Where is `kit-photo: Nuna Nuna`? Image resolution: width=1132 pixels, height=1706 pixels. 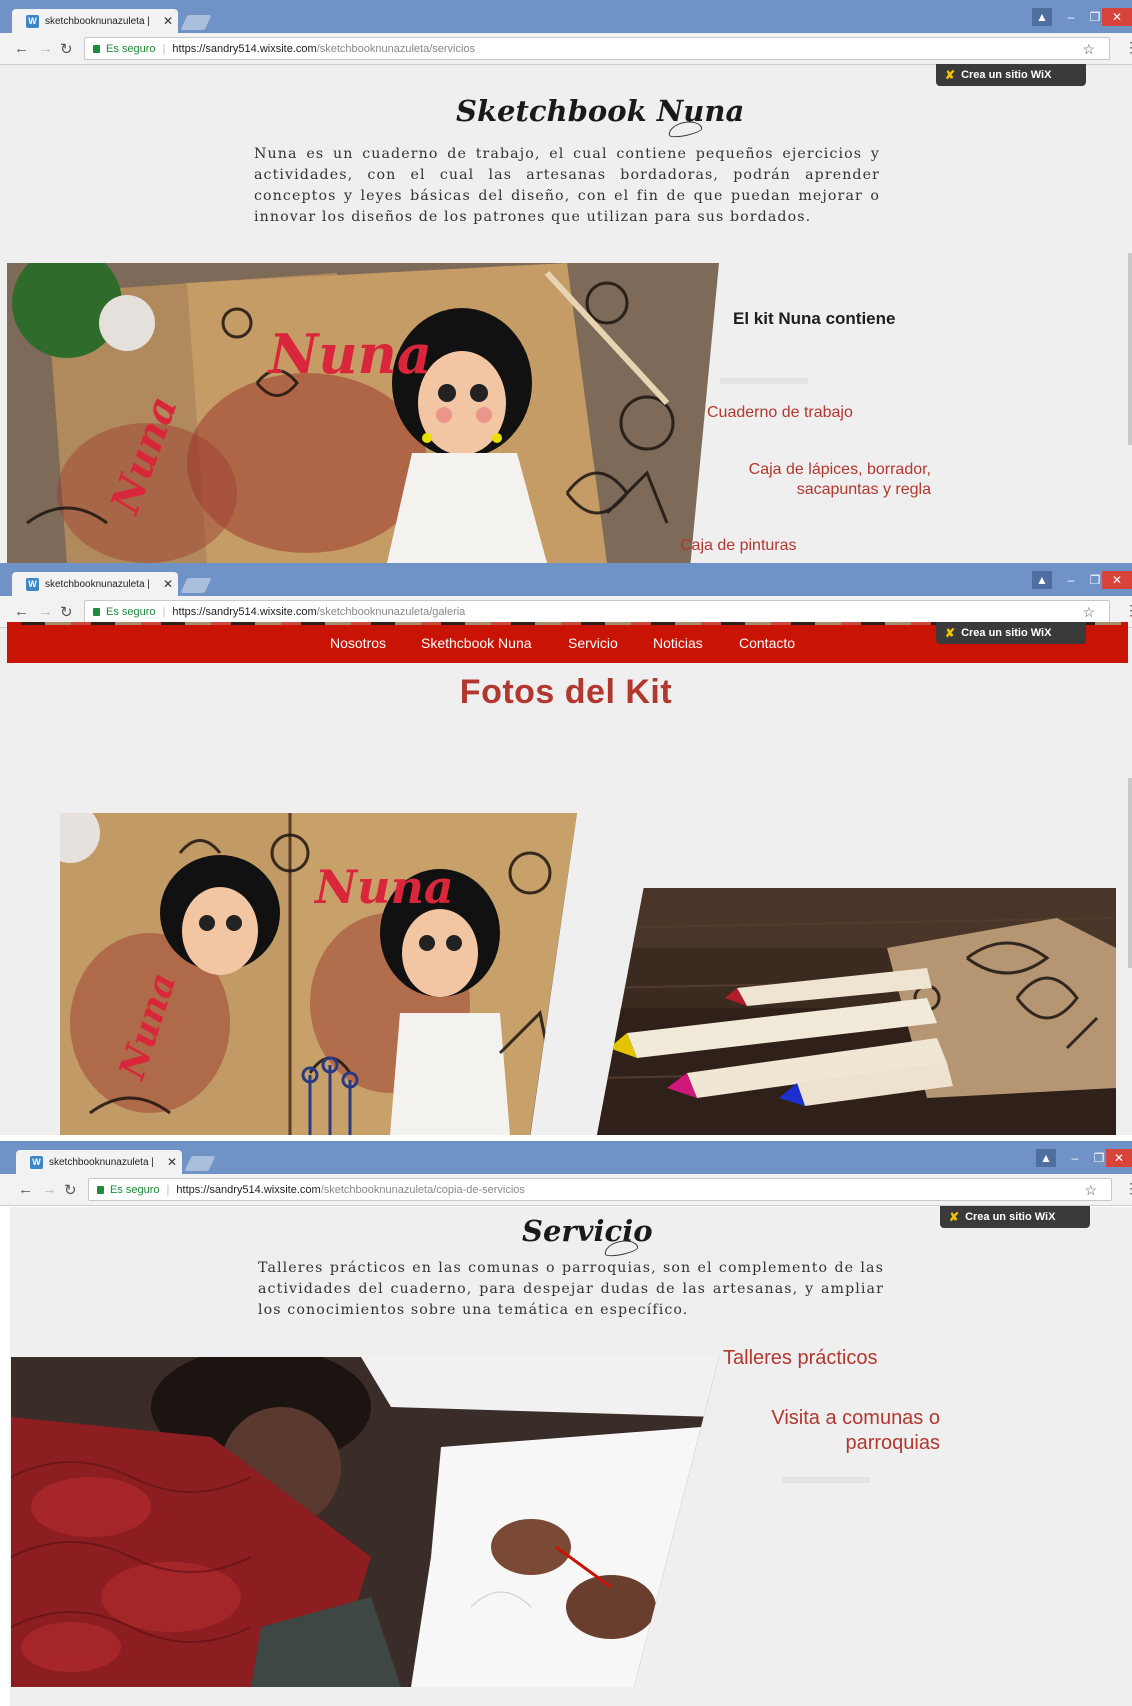
kit-photo: Nuna Nuna is located at coordinates (363, 413).